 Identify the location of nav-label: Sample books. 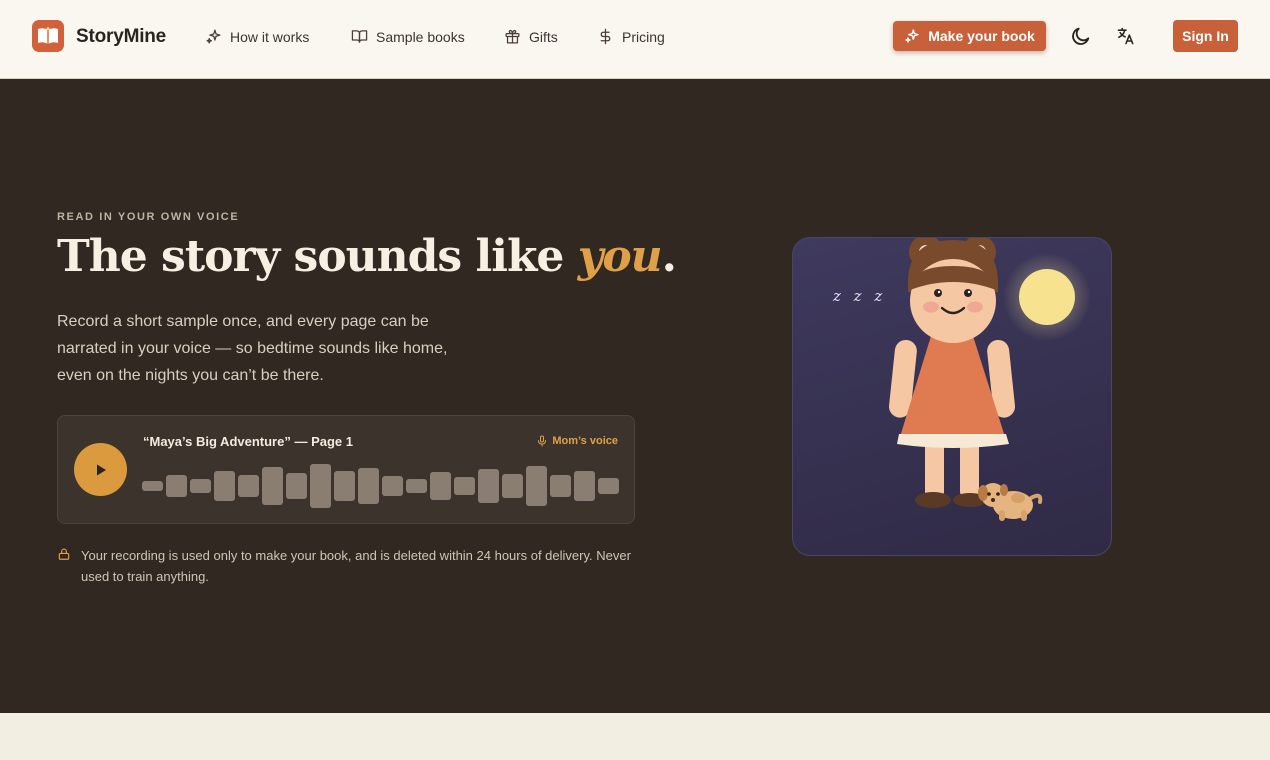
(420, 36).